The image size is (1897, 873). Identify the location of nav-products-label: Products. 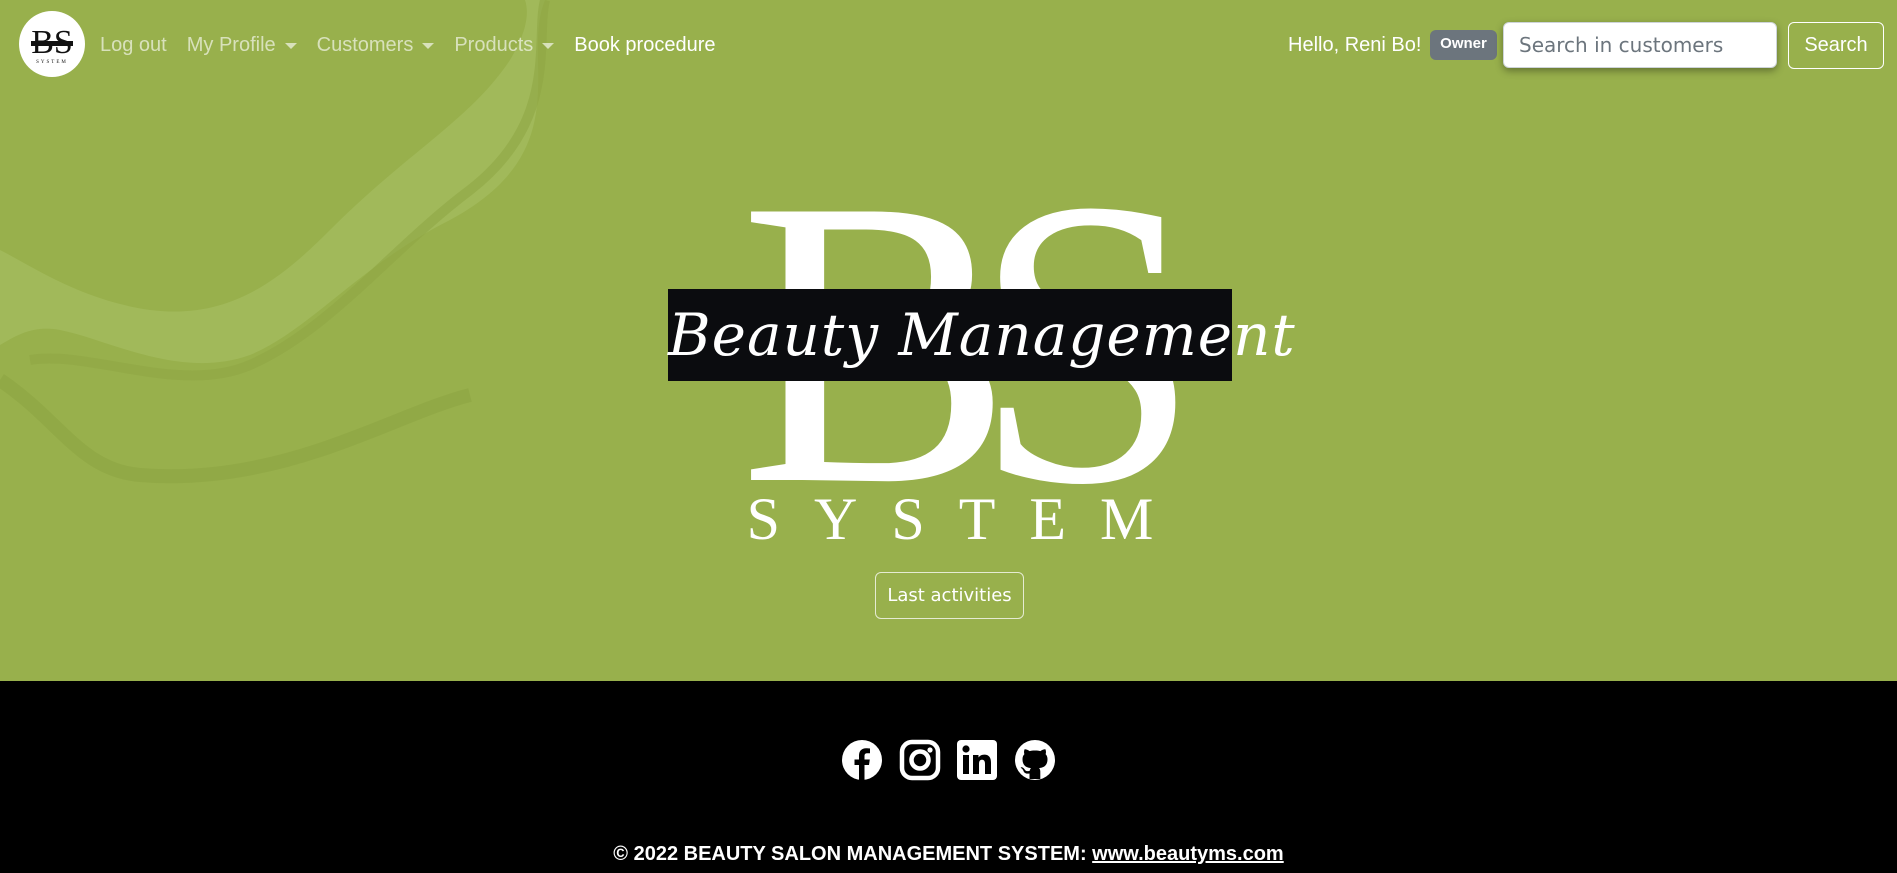
(494, 45).